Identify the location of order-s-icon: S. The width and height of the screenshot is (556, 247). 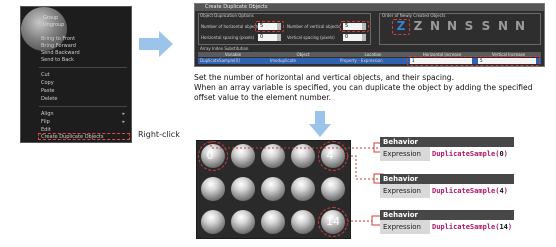
(469, 26).